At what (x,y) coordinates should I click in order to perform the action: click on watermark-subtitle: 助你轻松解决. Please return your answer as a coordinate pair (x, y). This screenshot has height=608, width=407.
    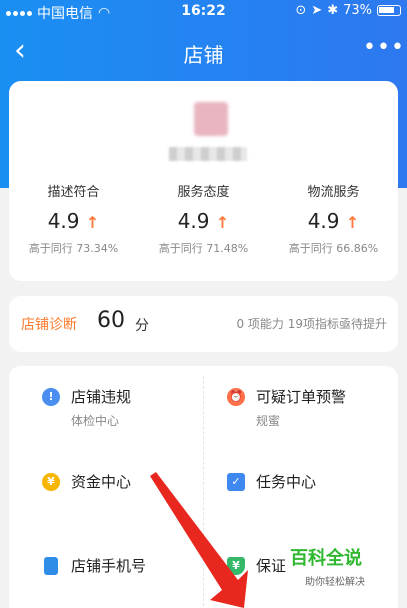
    Looking at the image, I should click on (335, 582).